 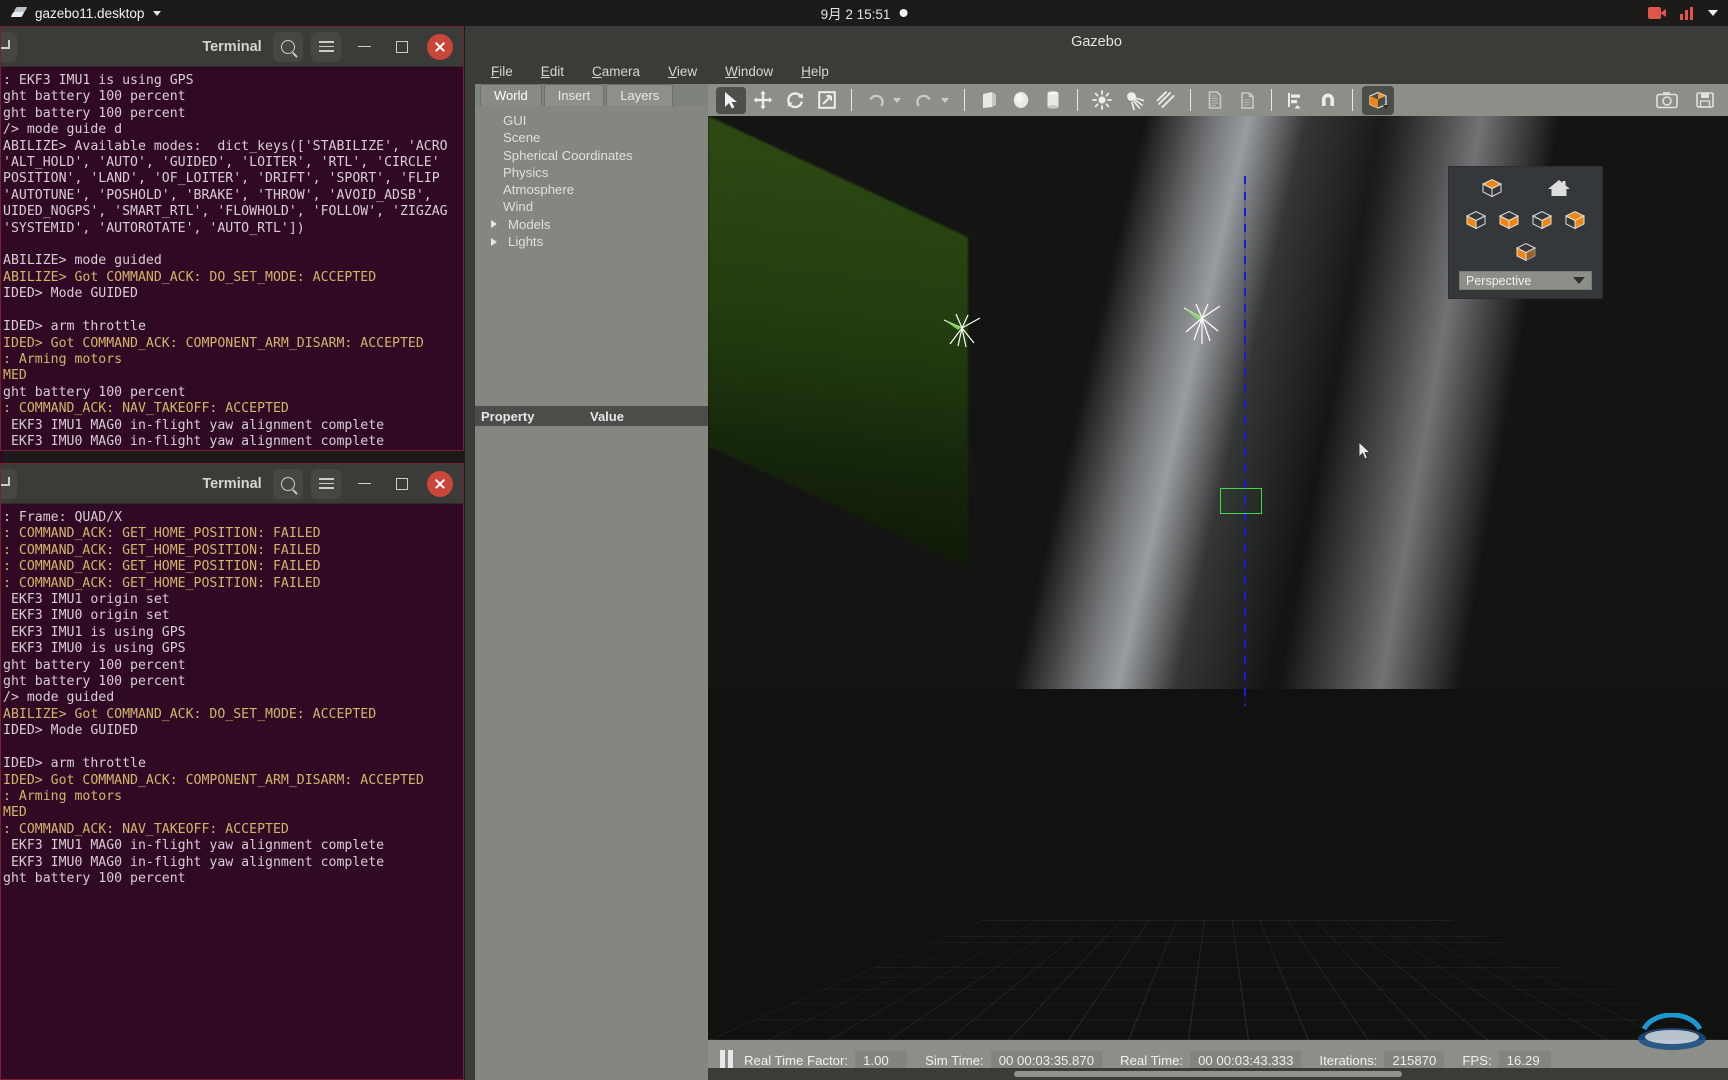 I want to click on point-light-button, so click(x=1102, y=100).